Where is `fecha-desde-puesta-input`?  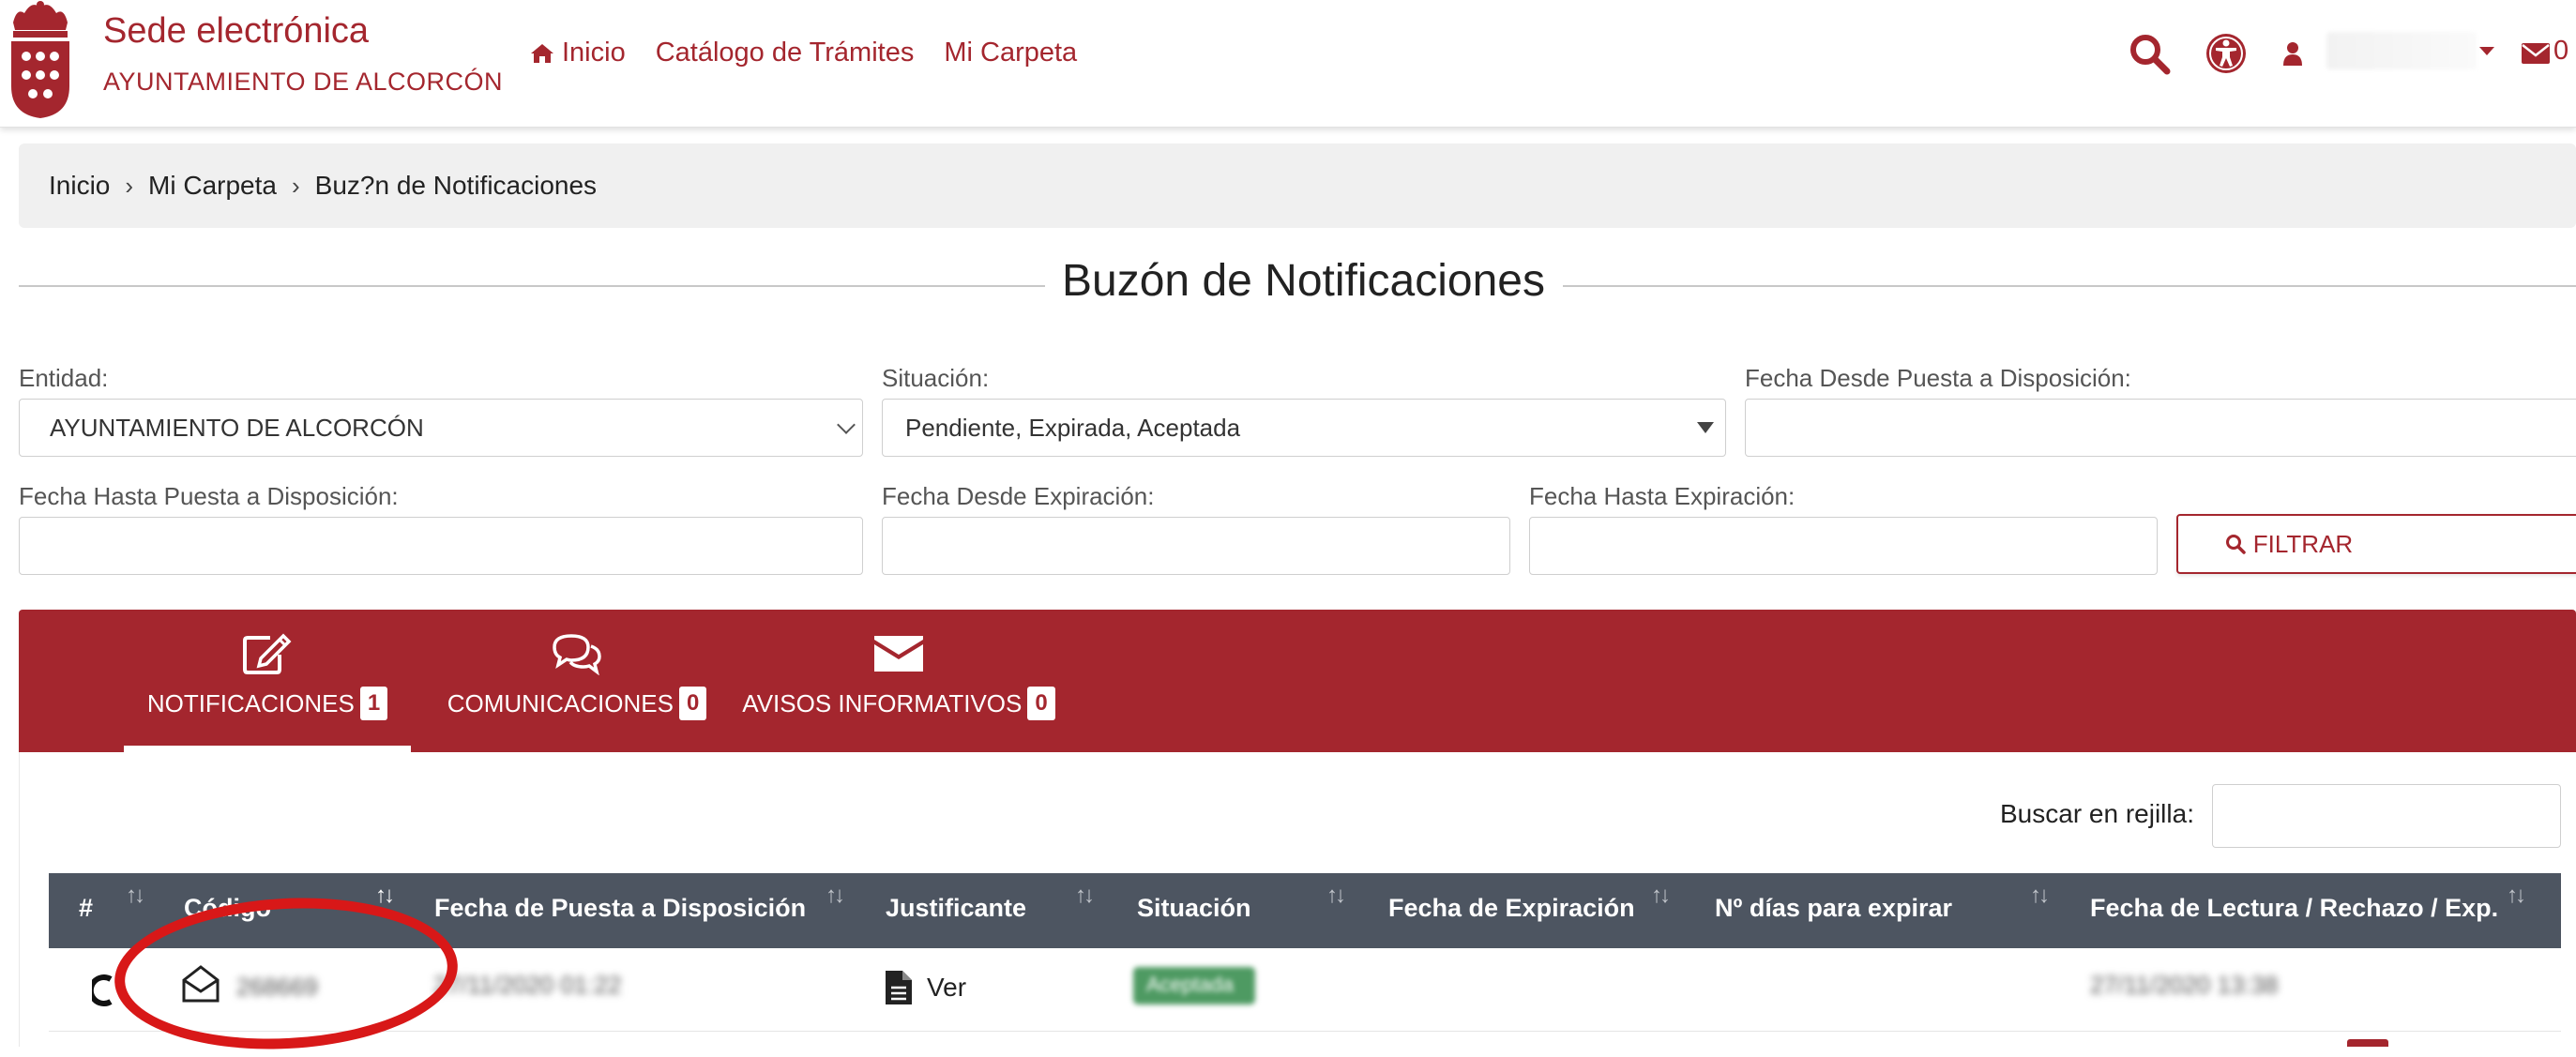 fecha-desde-puesta-input is located at coordinates (2160, 428).